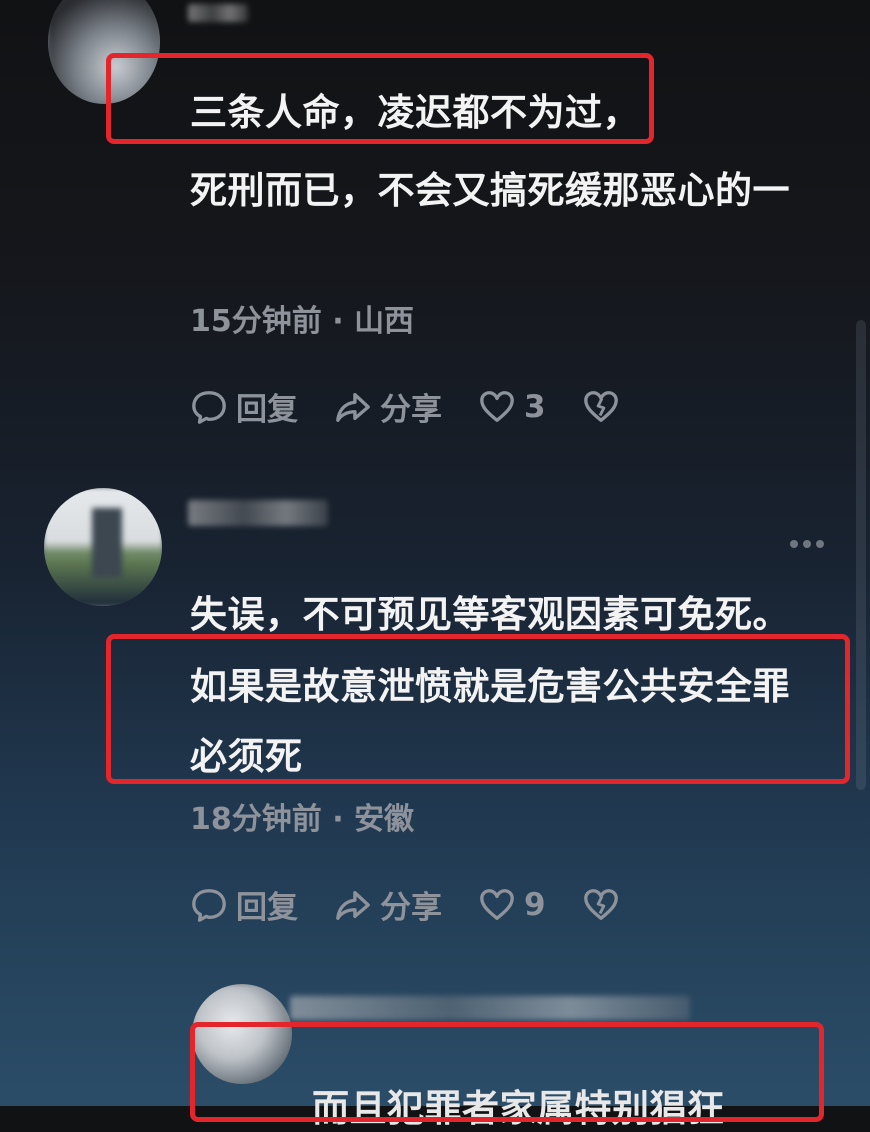 This screenshot has height=1132, width=870. Describe the element at coordinates (535, 904) in the screenshot. I see `like-count: 9` at that location.